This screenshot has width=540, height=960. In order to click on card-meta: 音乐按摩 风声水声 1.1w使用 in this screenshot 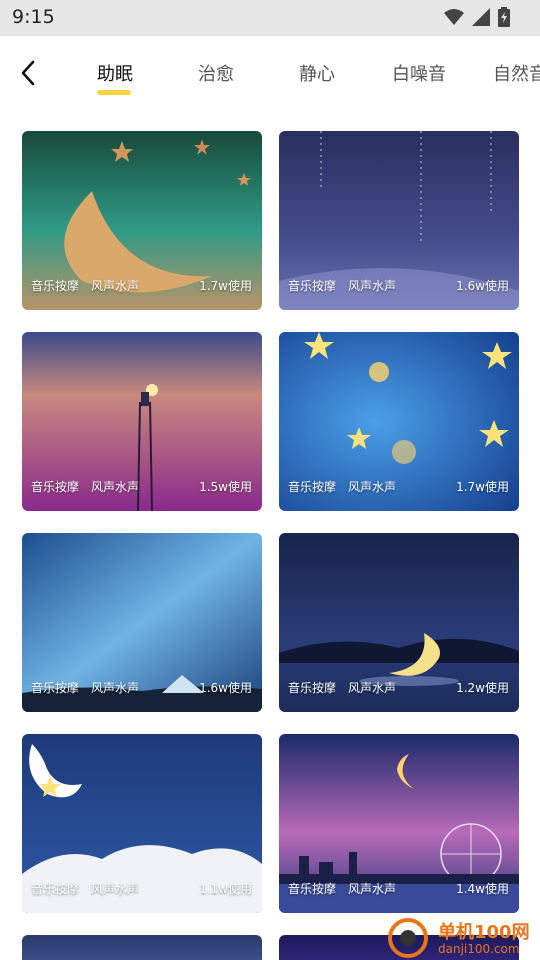, I will do `click(141, 888)`.